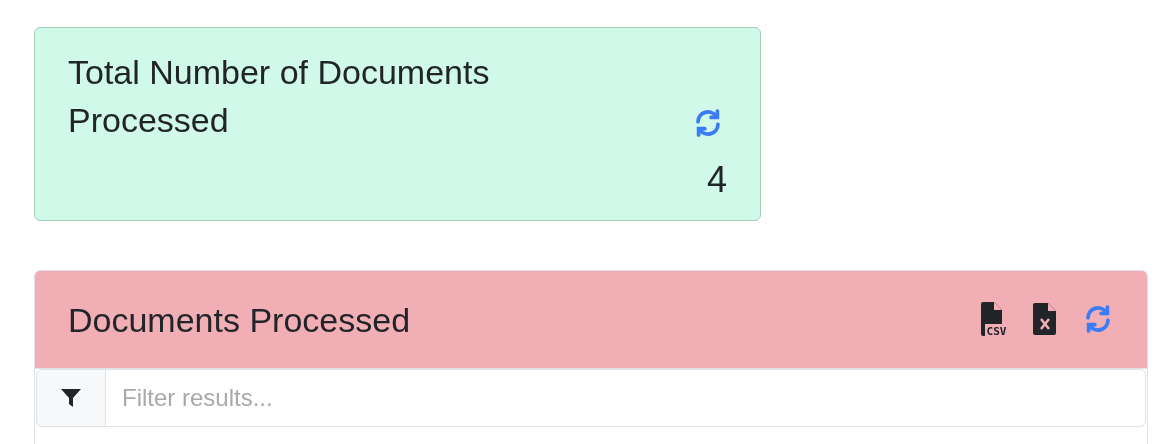  What do you see at coordinates (279, 96) in the screenshot?
I see `card-title: Total Number of Documents Processed` at bounding box center [279, 96].